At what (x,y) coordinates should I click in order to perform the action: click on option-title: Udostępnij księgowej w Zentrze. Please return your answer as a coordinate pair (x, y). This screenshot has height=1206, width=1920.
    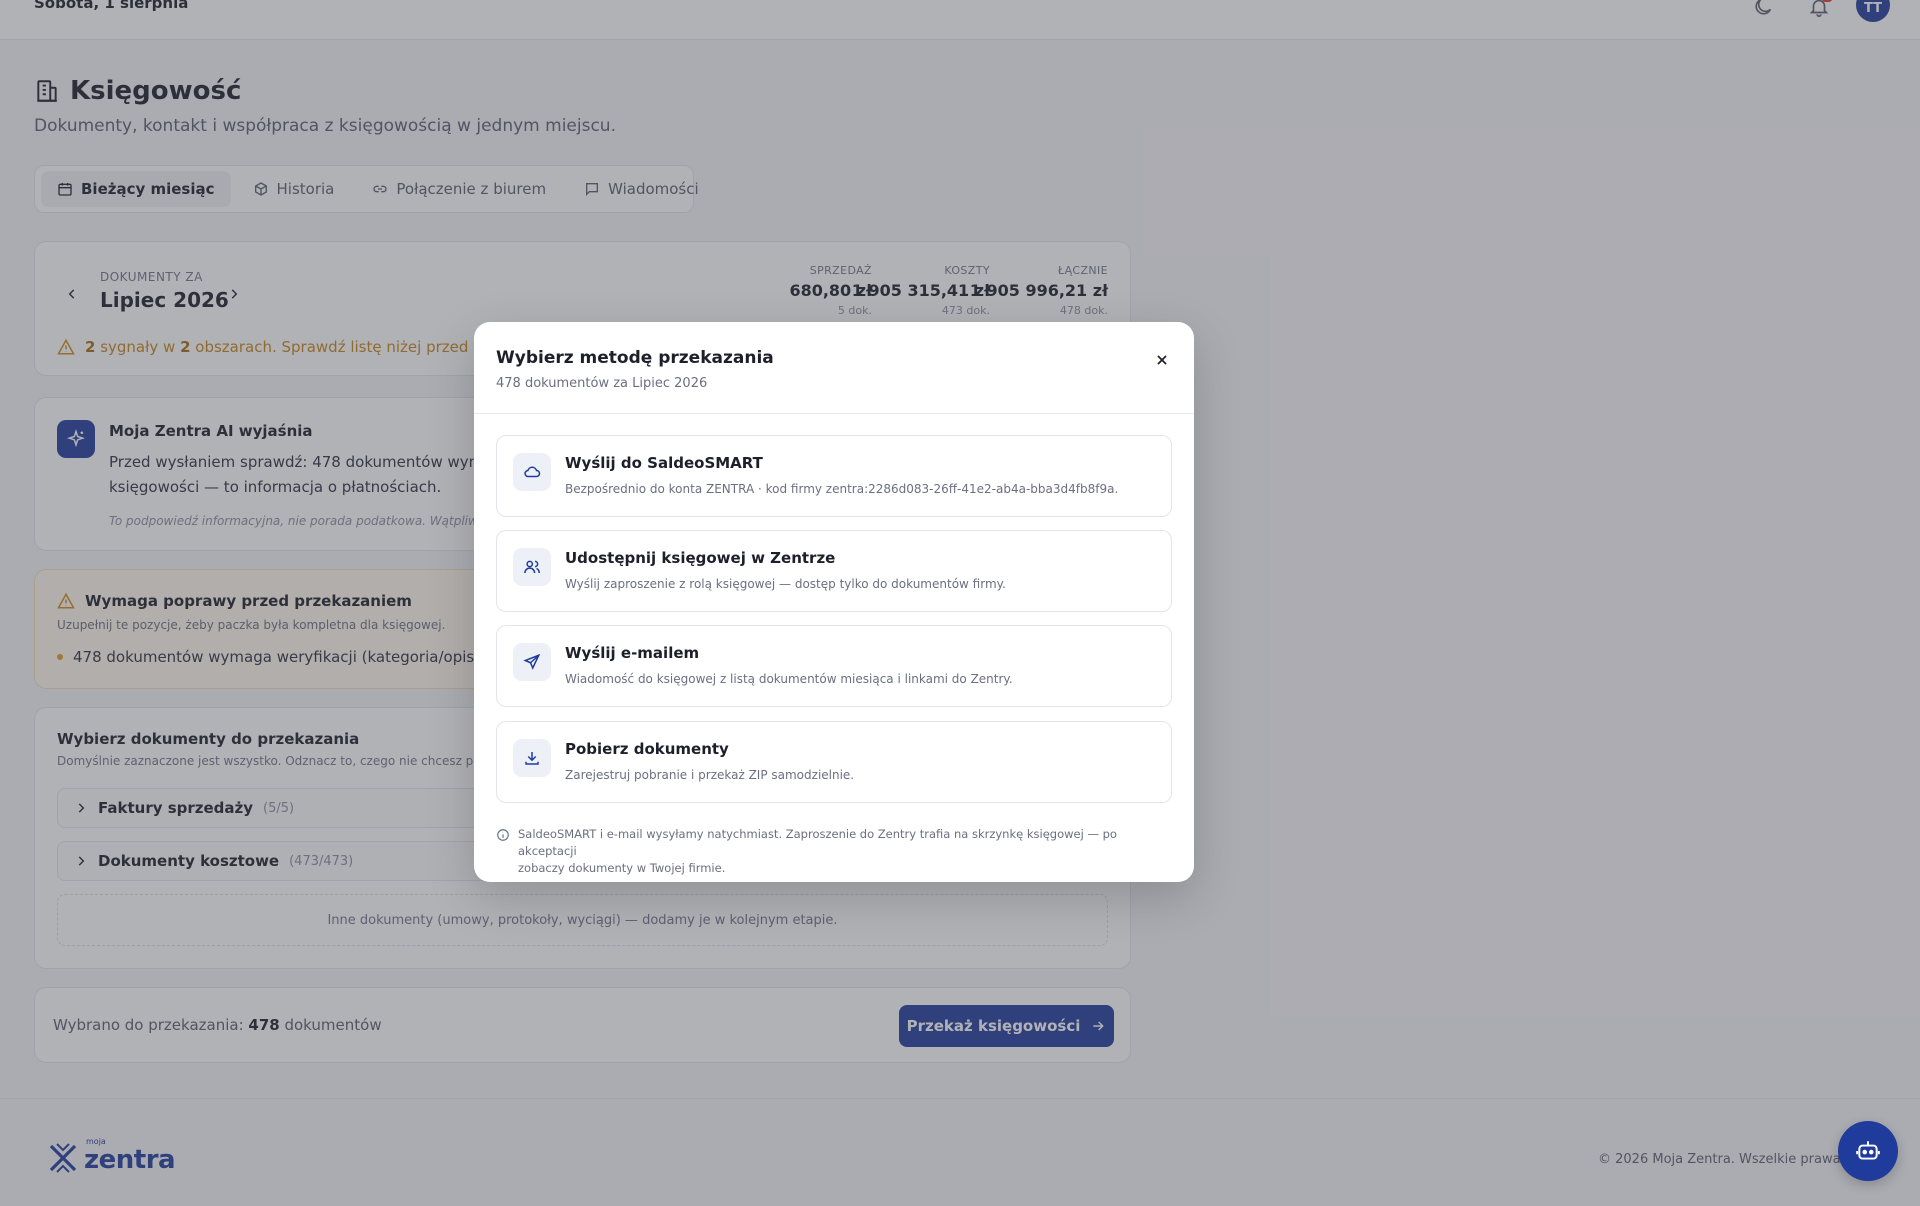
    Looking at the image, I should click on (700, 558).